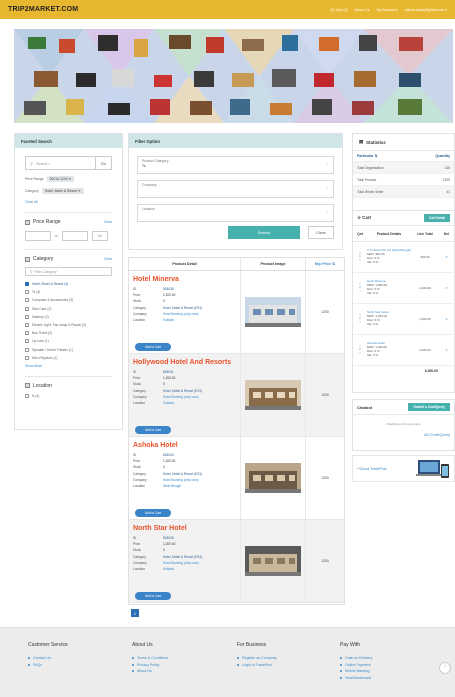 This screenshot has width=455, height=697. I want to click on category-item-label: Bus Ticket (2), so click(42, 333).